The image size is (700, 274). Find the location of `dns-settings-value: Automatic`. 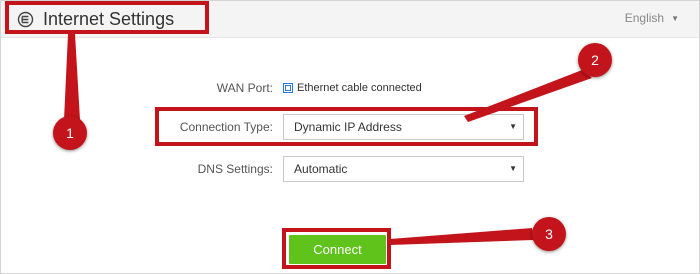

dns-settings-value: Automatic is located at coordinates (321, 169).